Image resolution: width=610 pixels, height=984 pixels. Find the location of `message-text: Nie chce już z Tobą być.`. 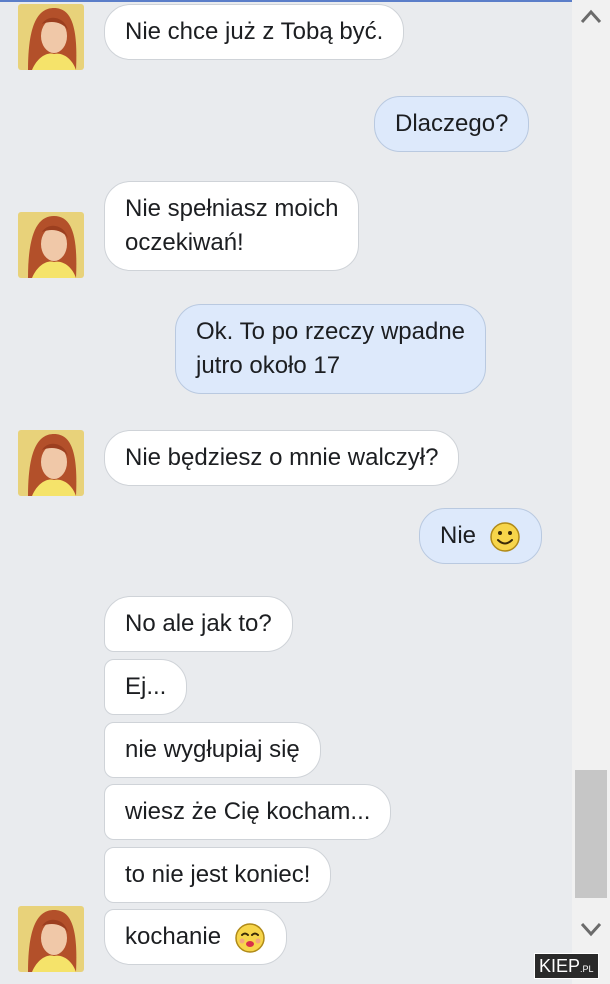

message-text: Nie chce już z Tobą być. is located at coordinates (254, 31).